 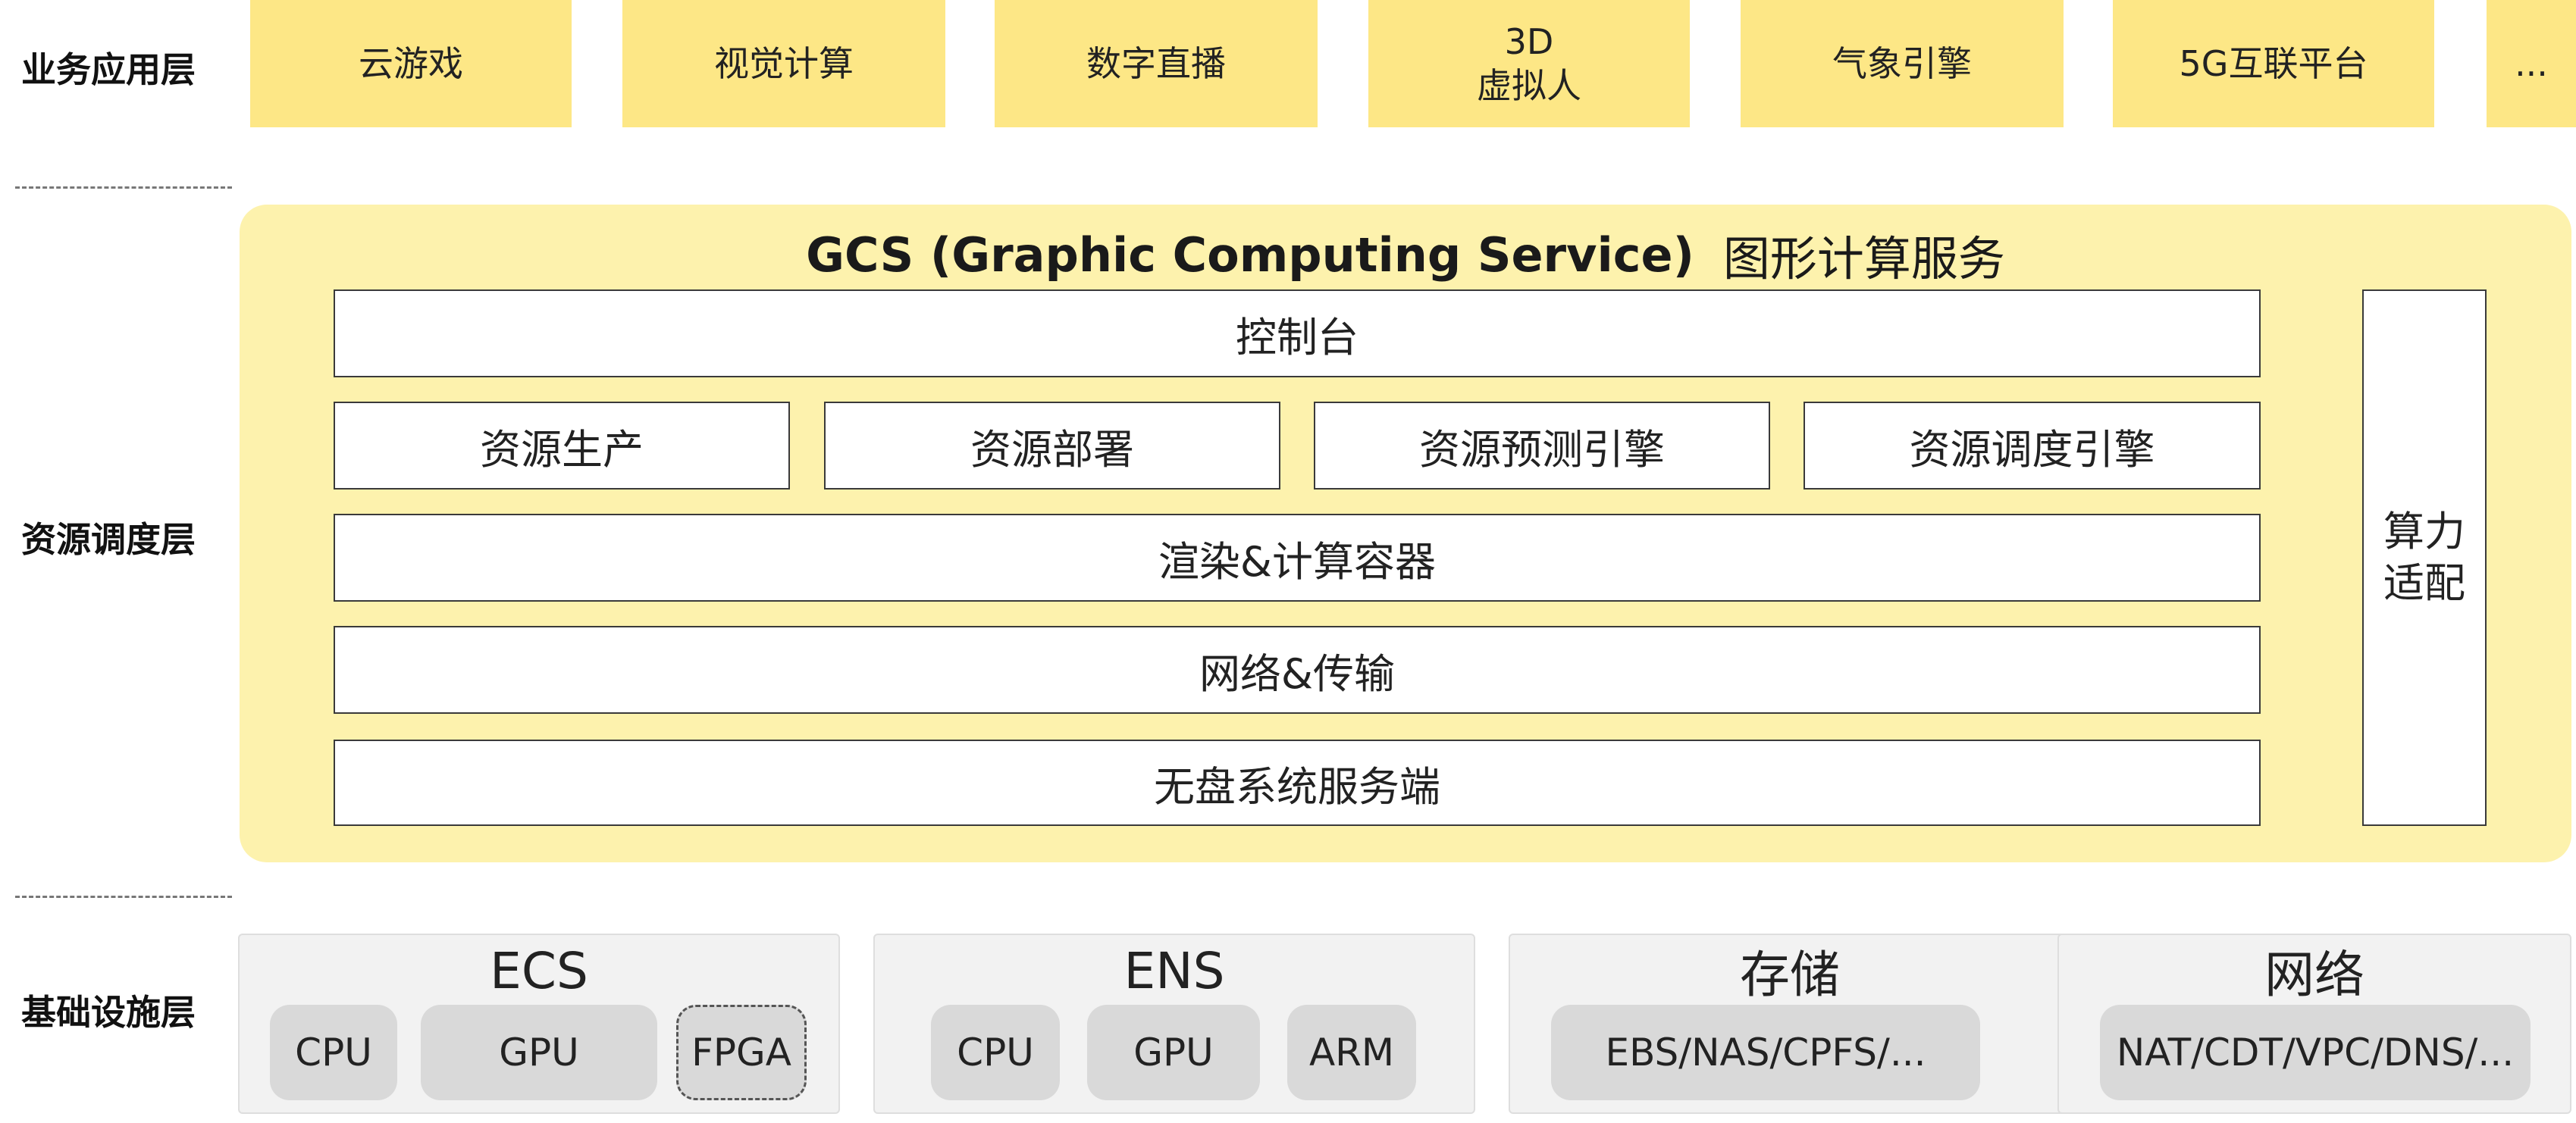 I want to click on resource-scheduling-engine-box: 资源调度引擎, so click(x=2033, y=446).